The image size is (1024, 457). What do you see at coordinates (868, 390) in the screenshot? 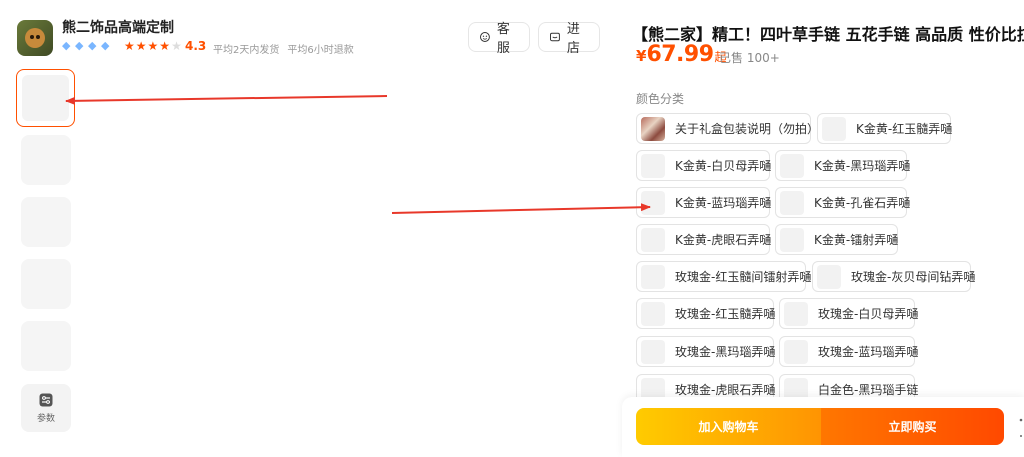
I see `color-option-label: 白金色-黑玛瑙手链` at bounding box center [868, 390].